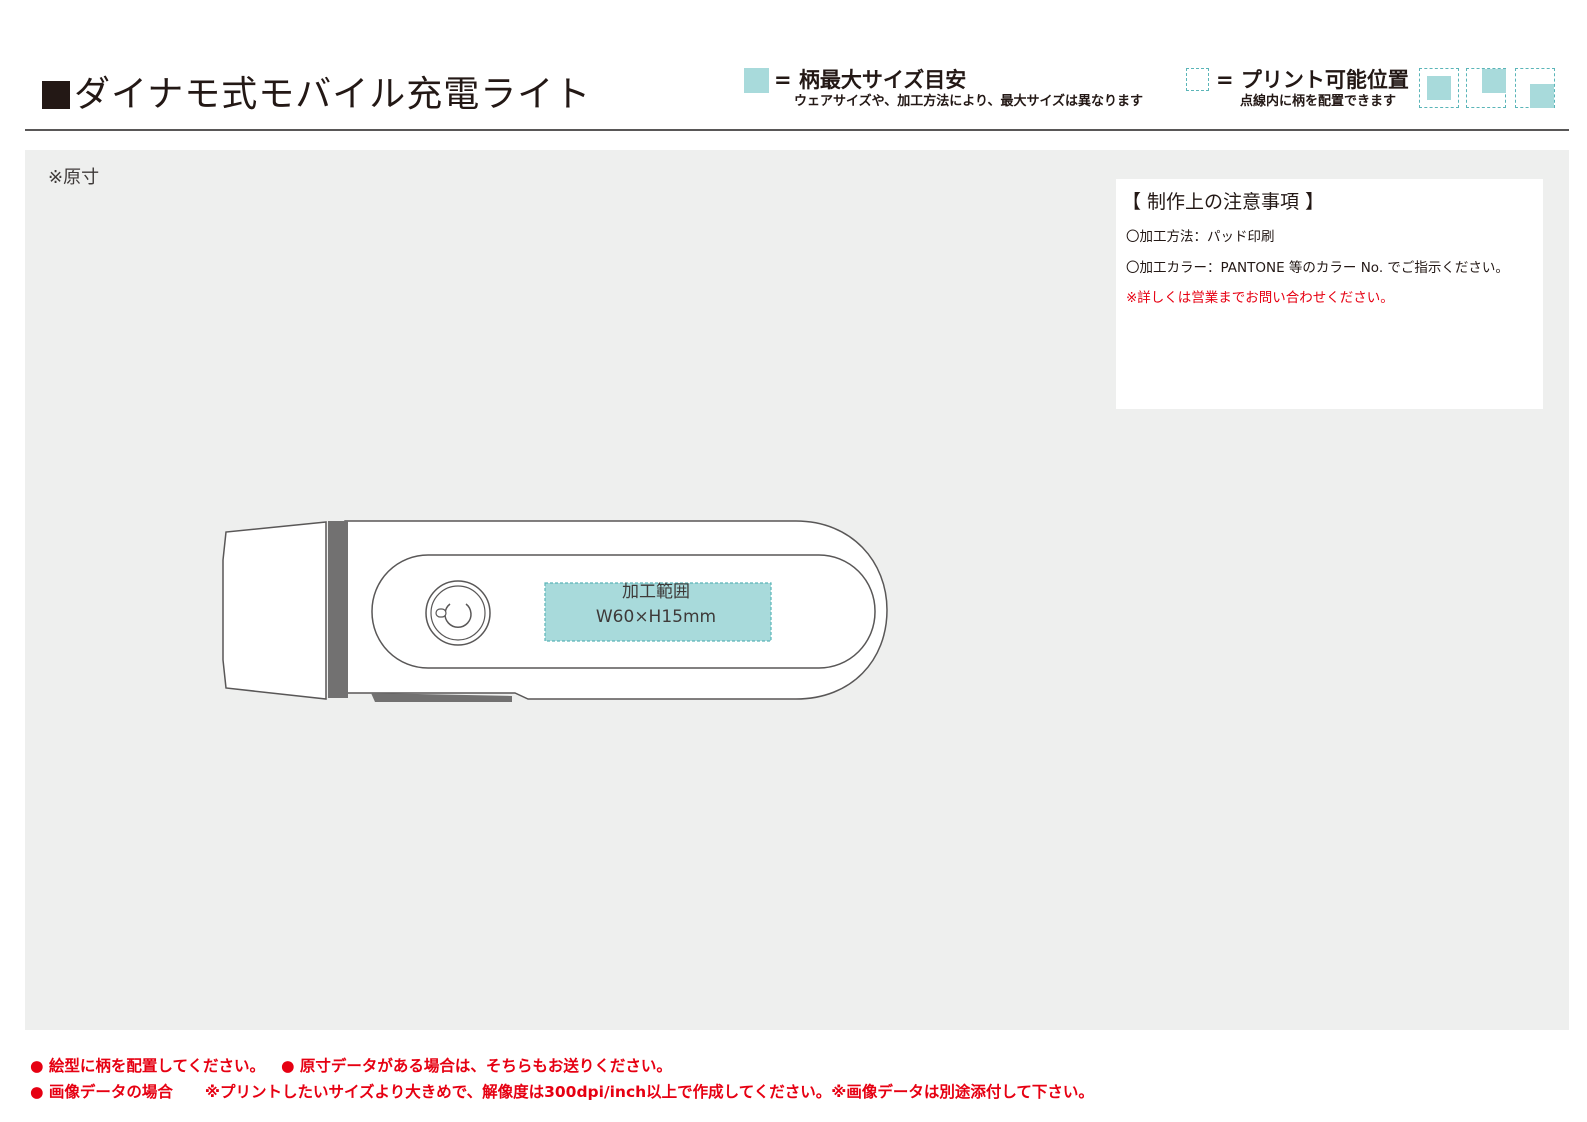 This screenshot has height=1122, width=1587. Describe the element at coordinates (274, 610) in the screenshot. I see `flashlight-head` at that location.